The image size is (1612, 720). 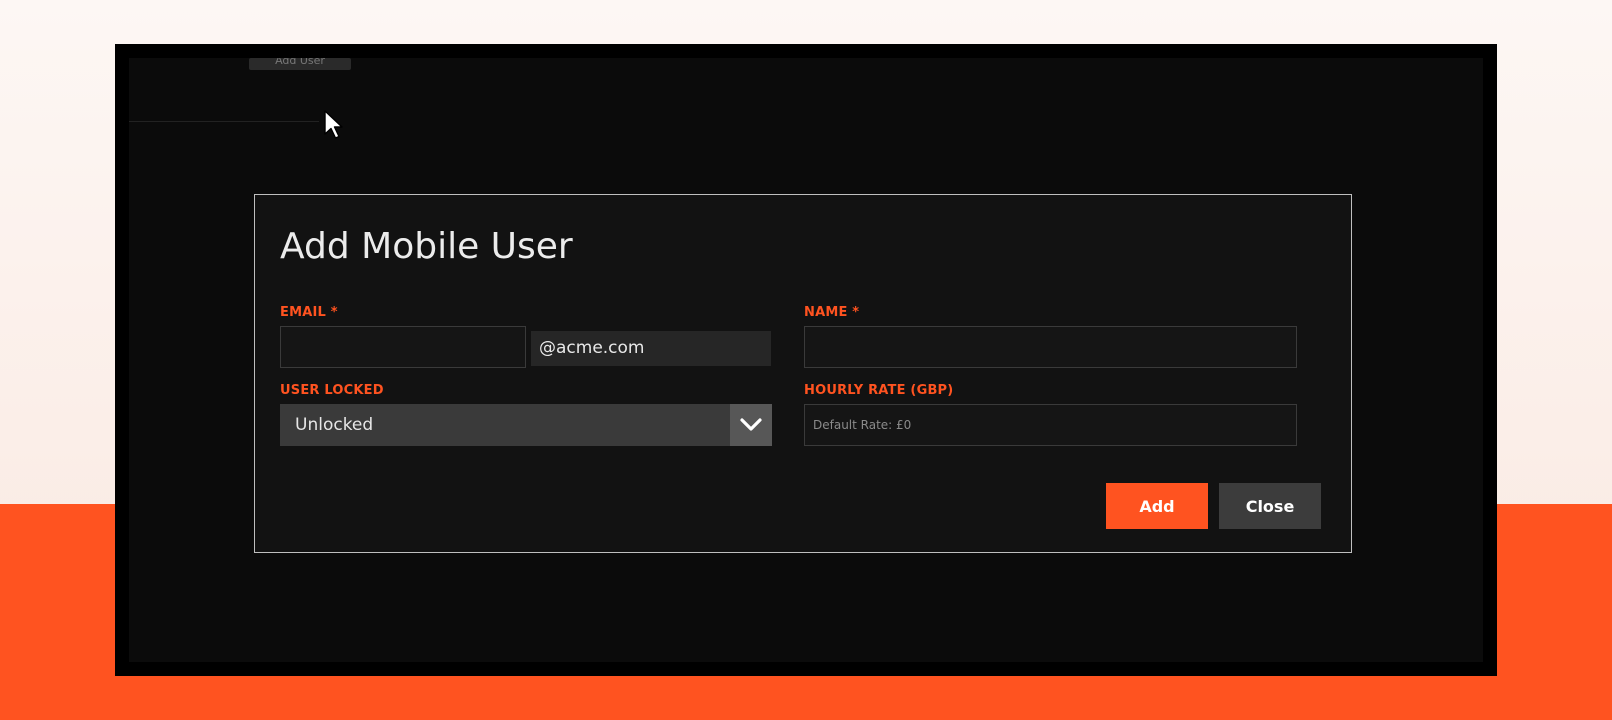 What do you see at coordinates (426, 246) in the screenshot?
I see `dialog-title: Add Mobile User` at bounding box center [426, 246].